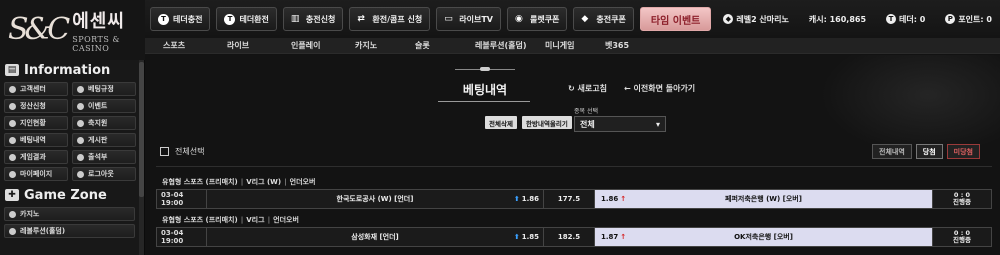 This screenshot has width=1000, height=255. I want to click on nav-casino: 카지노, so click(385, 45).